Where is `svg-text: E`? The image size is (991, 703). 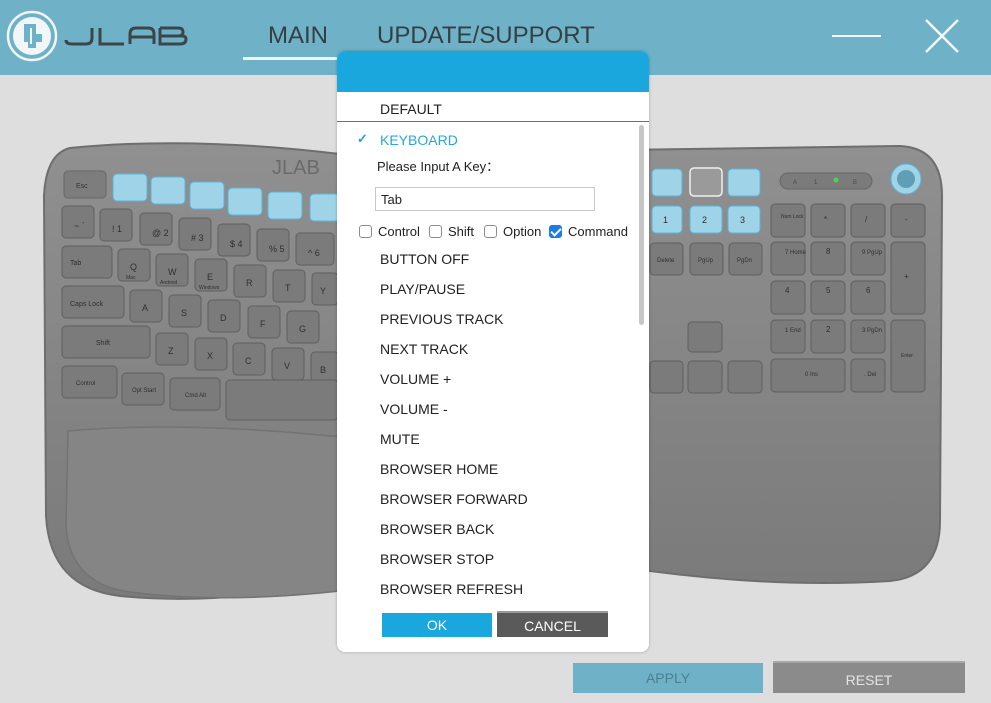
svg-text: E is located at coordinates (210, 277).